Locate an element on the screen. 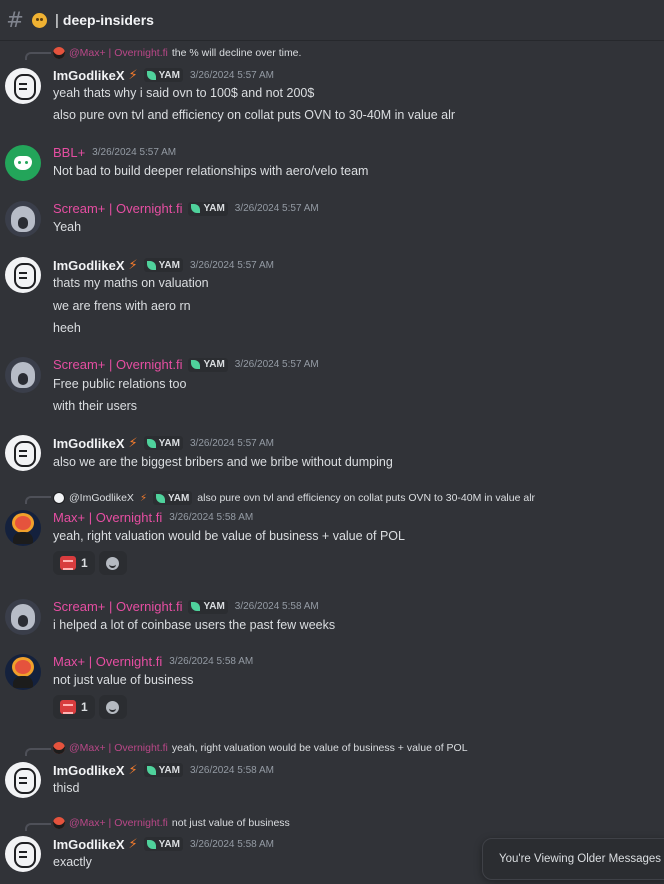 The height and width of the screenshot is (884, 664). reply-text: not just value of business is located at coordinates (231, 823).